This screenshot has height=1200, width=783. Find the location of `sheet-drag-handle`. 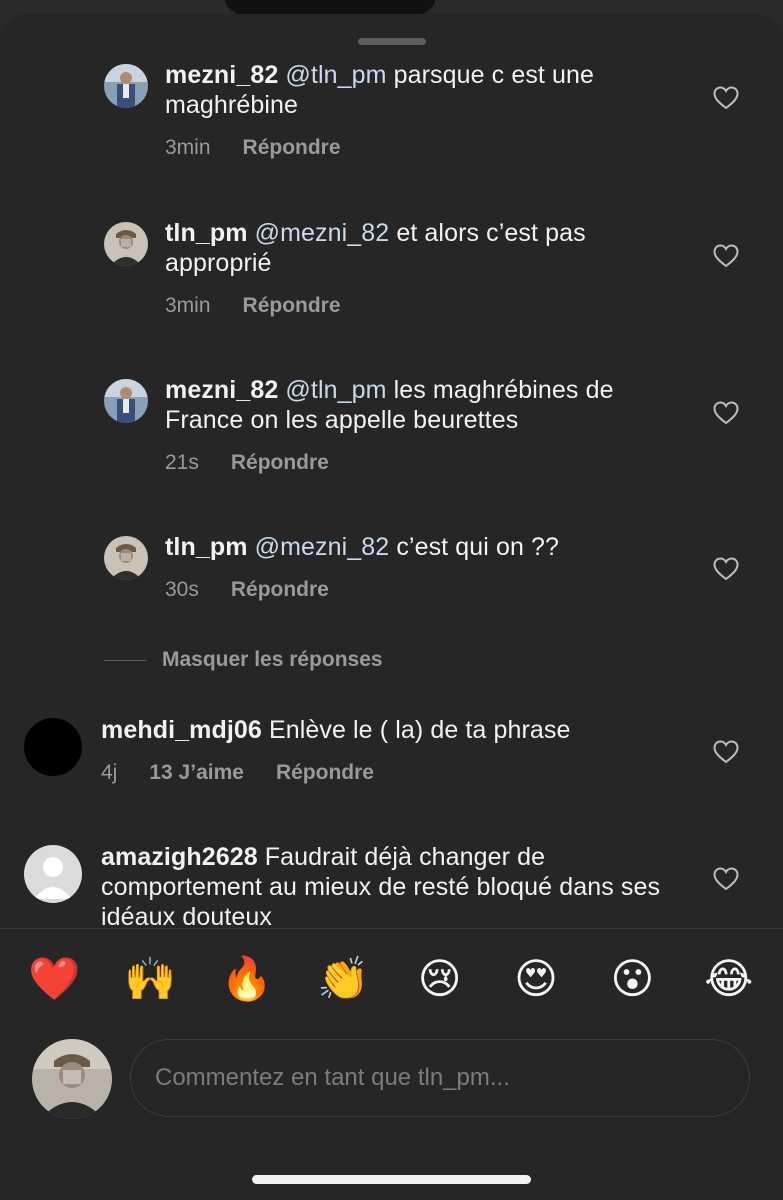

sheet-drag-handle is located at coordinates (392, 41).